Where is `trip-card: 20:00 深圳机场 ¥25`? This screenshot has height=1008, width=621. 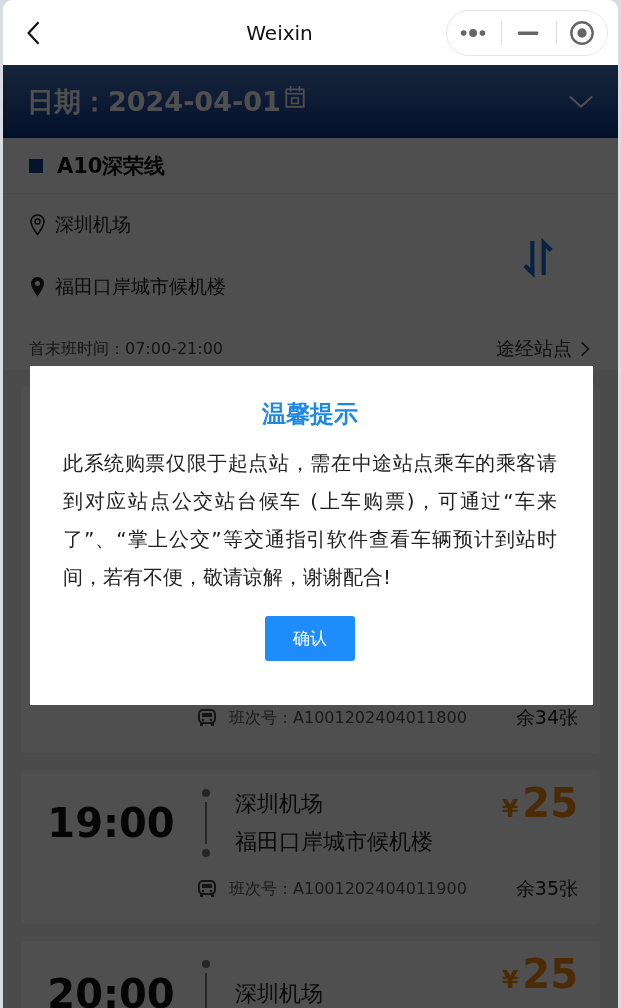 trip-card: 20:00 深圳机场 ¥25 is located at coordinates (310, 974).